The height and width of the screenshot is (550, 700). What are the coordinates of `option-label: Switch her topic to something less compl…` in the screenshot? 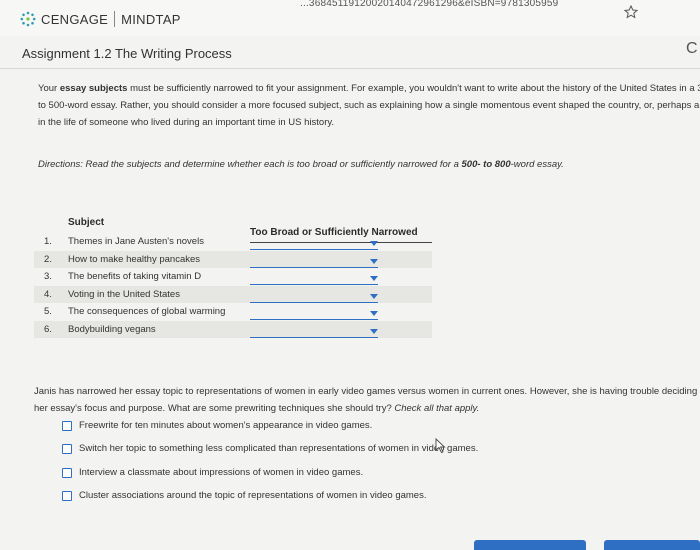 It's located at (279, 448).